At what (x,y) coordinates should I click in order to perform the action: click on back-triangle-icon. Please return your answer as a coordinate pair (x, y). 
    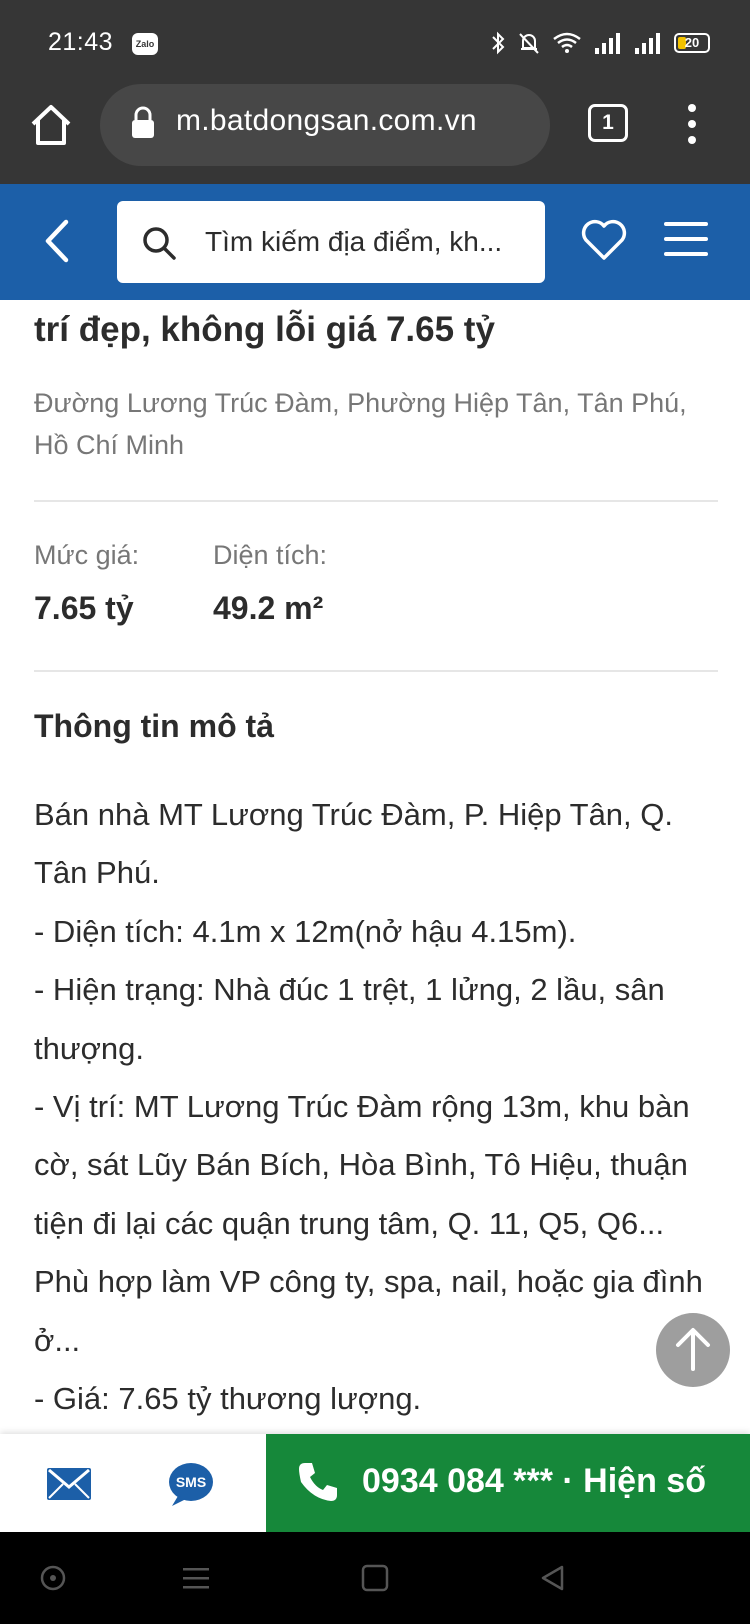
    Looking at the image, I should click on (553, 1578).